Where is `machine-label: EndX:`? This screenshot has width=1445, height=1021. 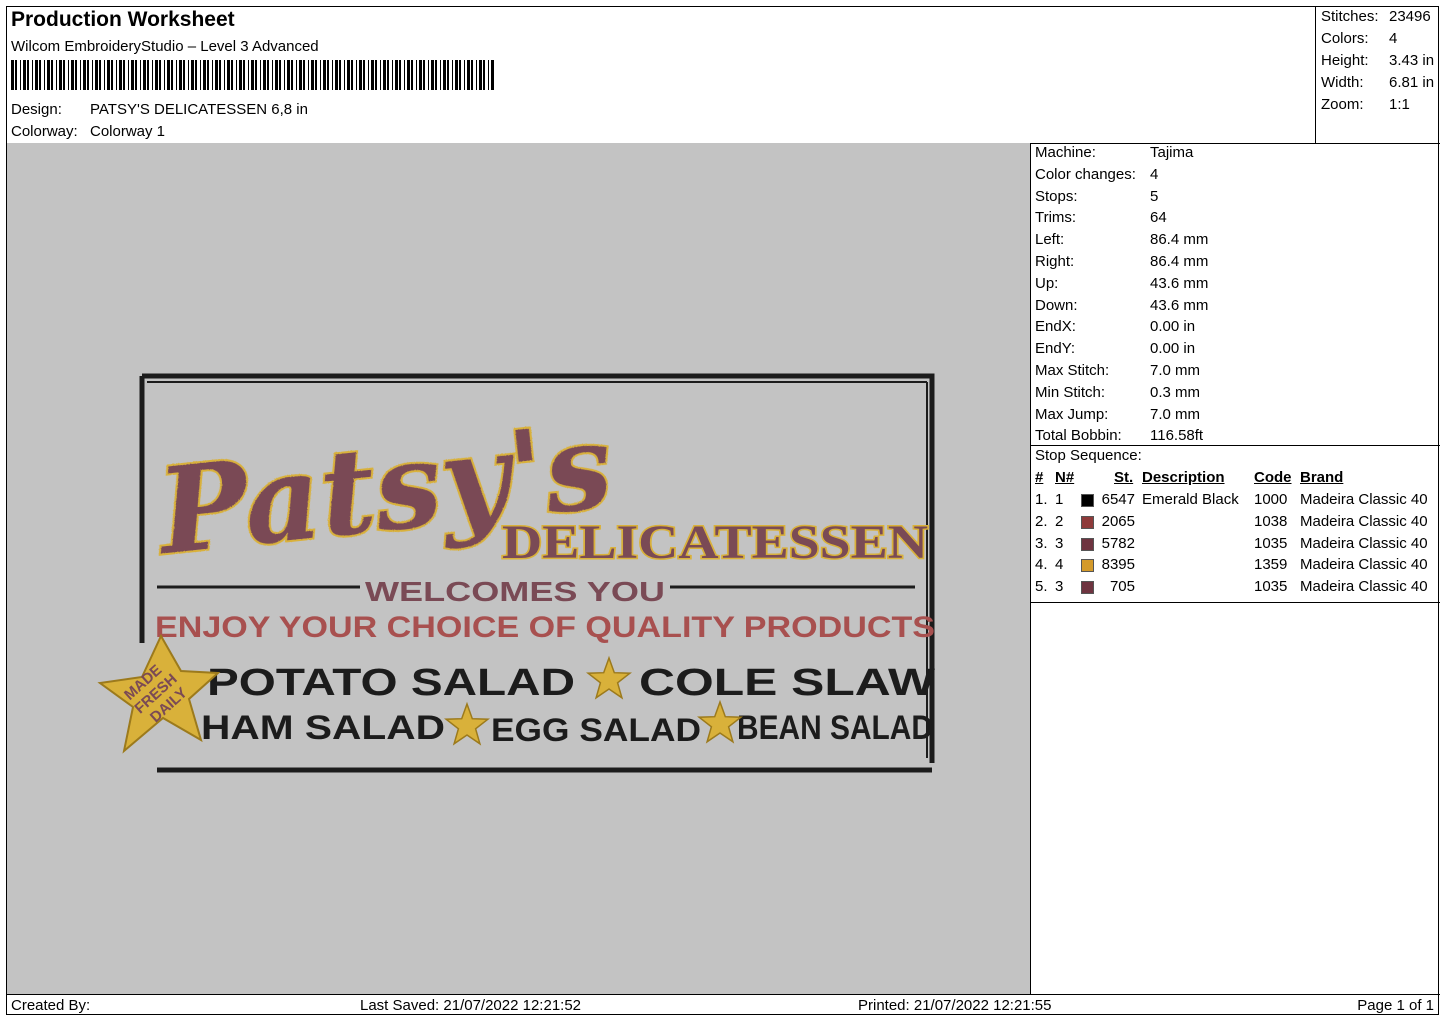
machine-label: EndX: is located at coordinates (1055, 327).